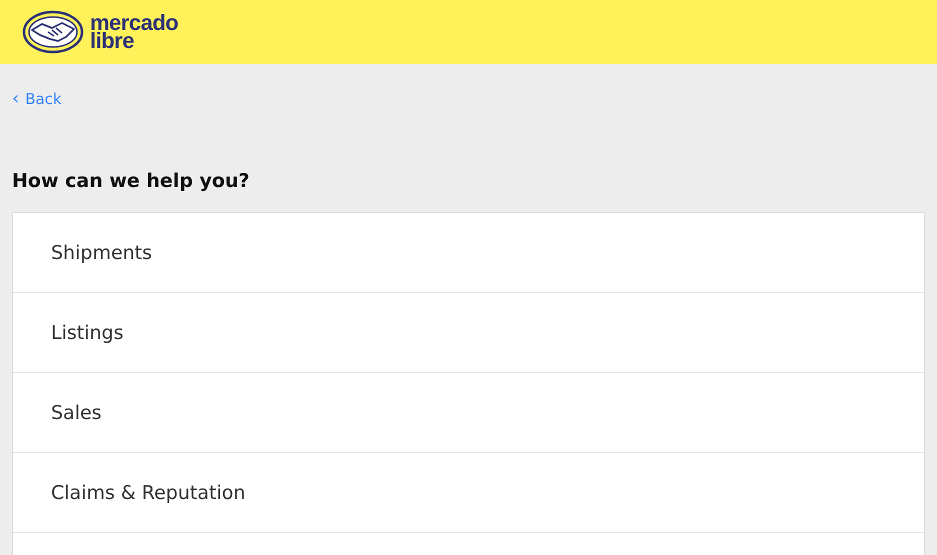 This screenshot has height=555, width=937. Describe the element at coordinates (131, 181) in the screenshot. I see `page-title: How can we help you?` at that location.